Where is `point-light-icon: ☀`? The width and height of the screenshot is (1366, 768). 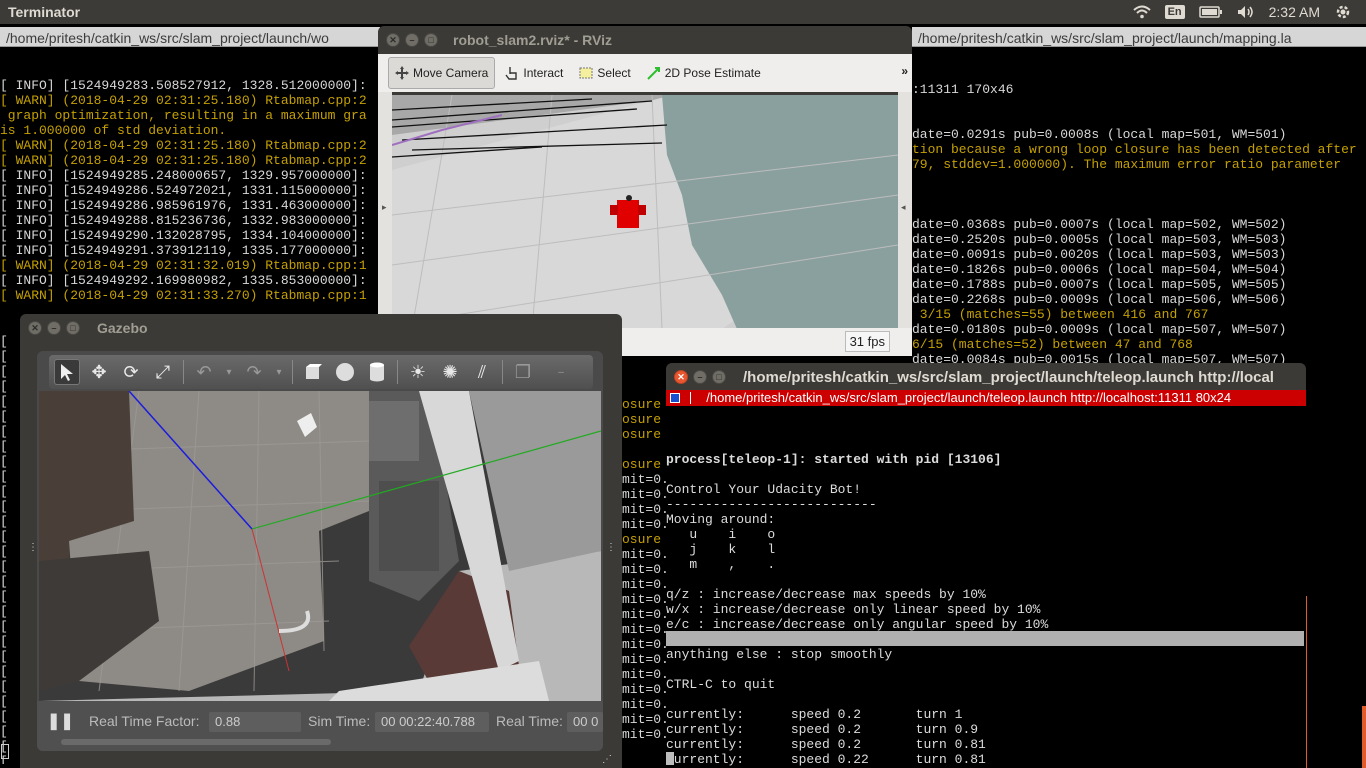 point-light-icon: ☀ is located at coordinates (418, 372).